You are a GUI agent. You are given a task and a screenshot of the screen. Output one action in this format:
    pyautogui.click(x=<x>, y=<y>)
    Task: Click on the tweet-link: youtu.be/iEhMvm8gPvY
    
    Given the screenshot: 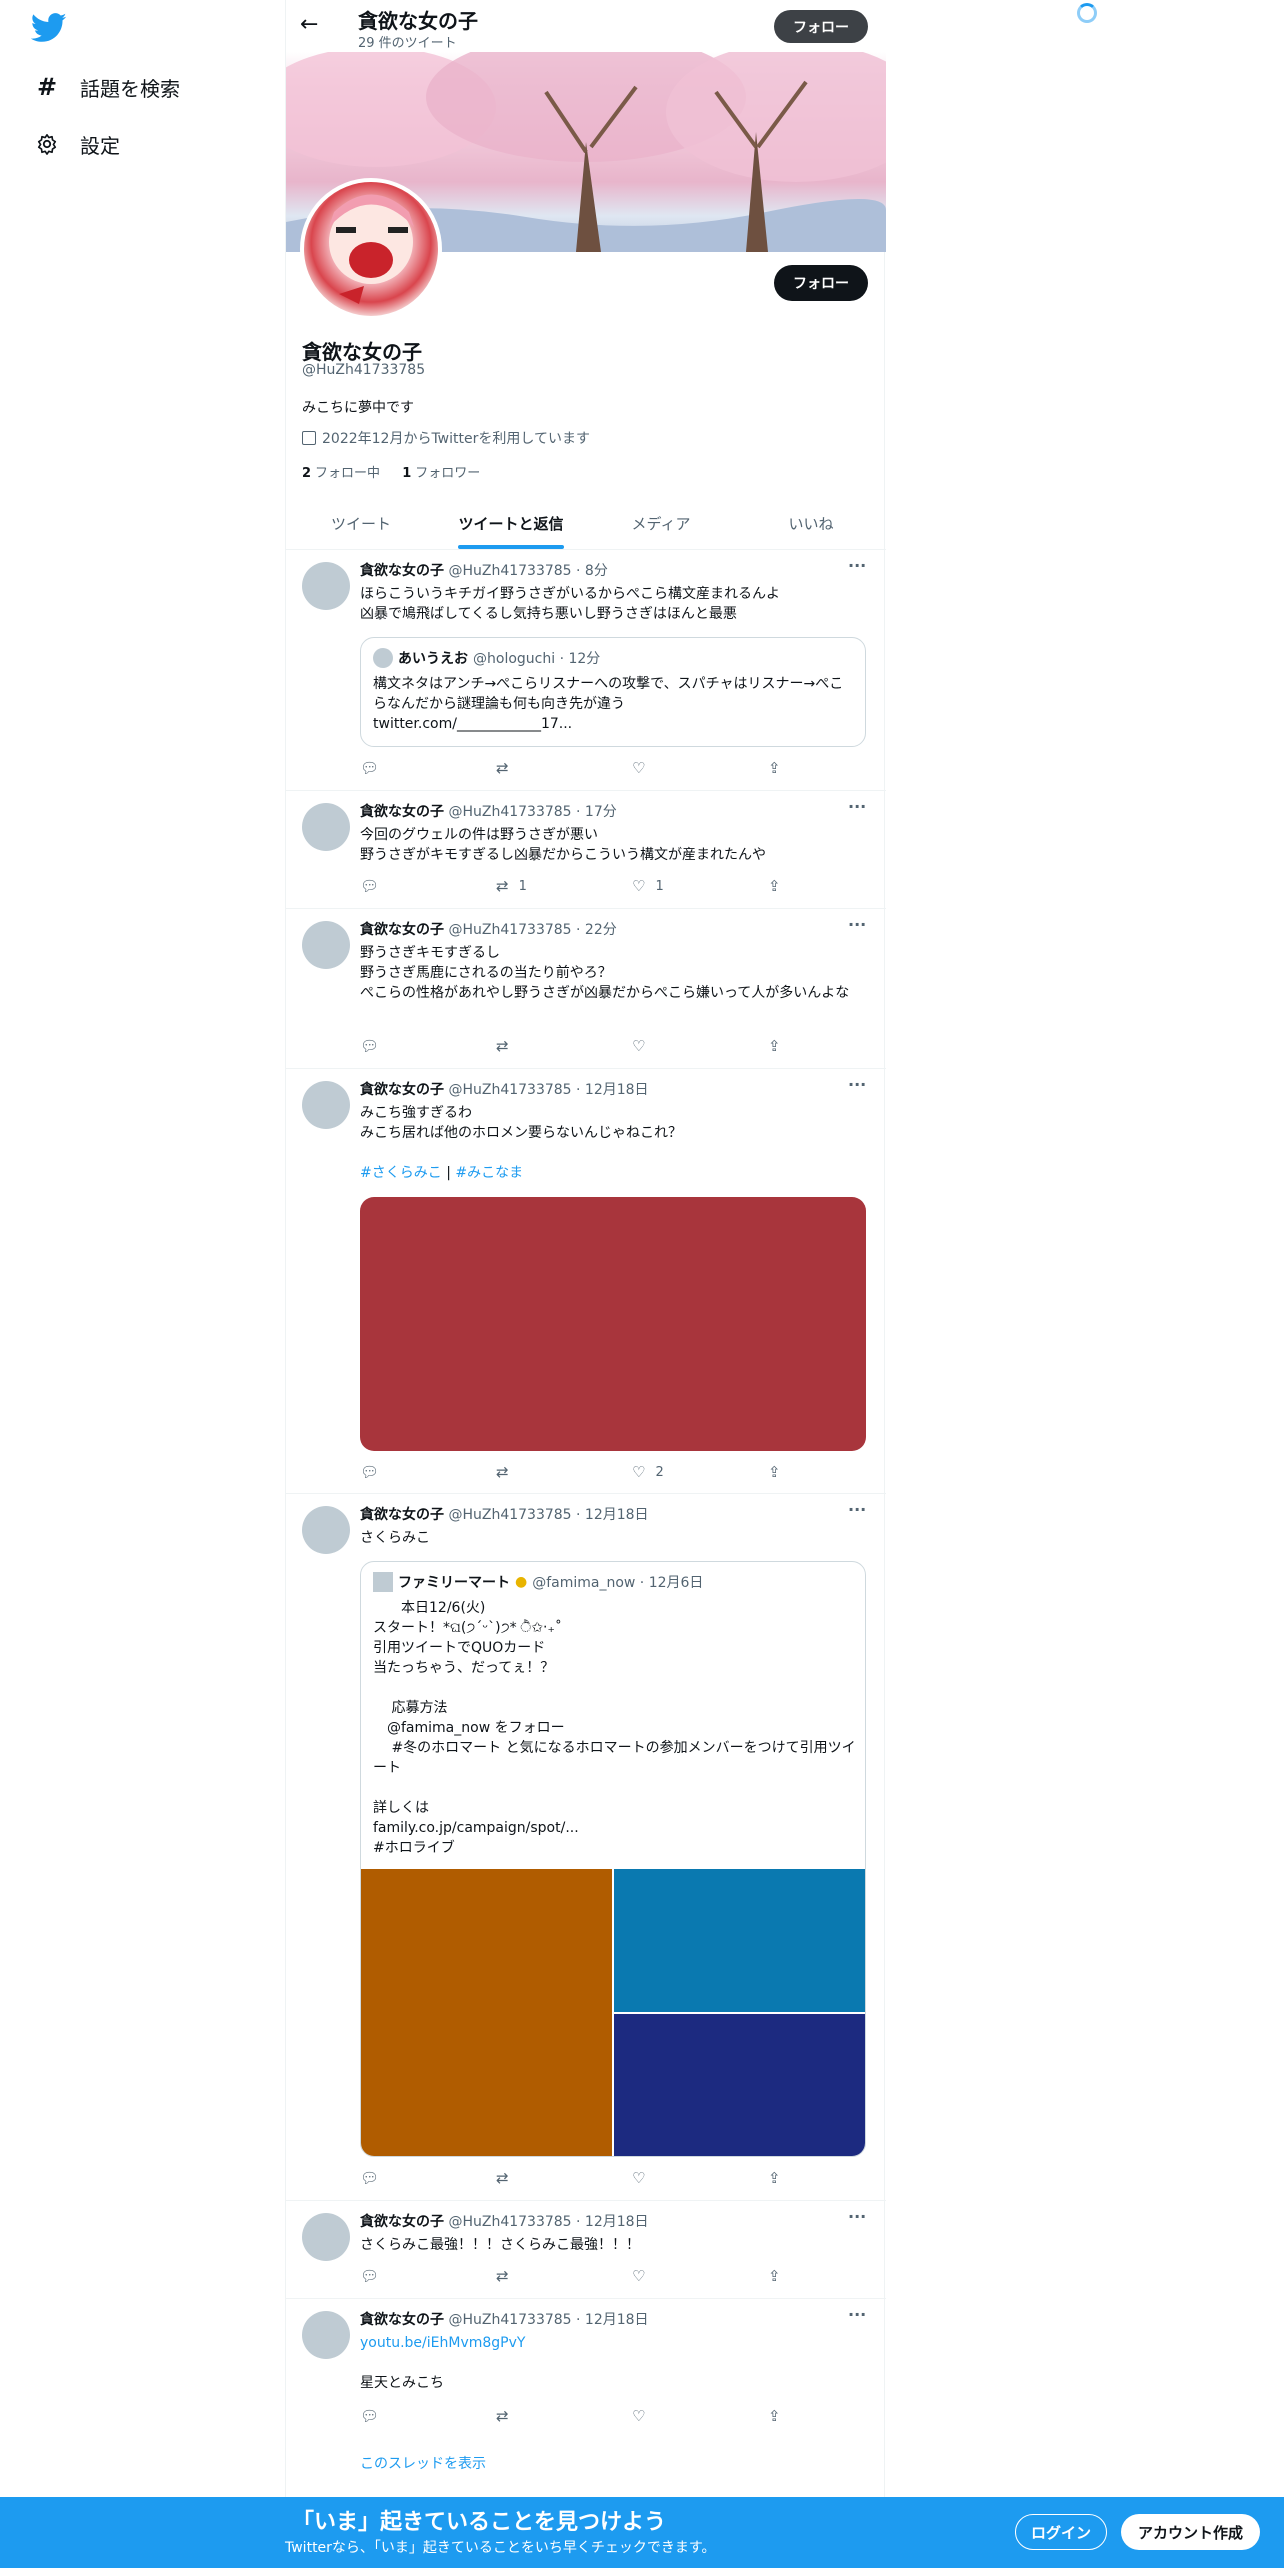 What is the action you would take?
    pyautogui.click(x=615, y=2343)
    